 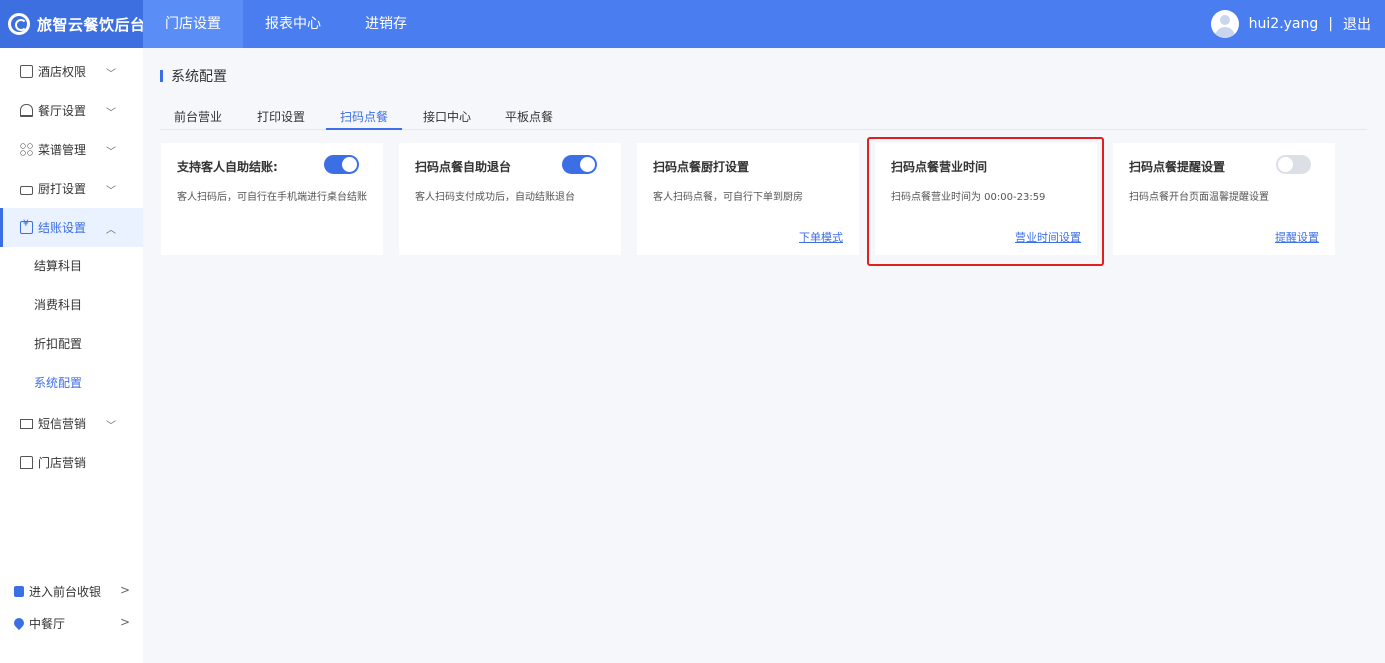 I want to click on sidebar-item-label: 餐厅设置, so click(x=62, y=111).